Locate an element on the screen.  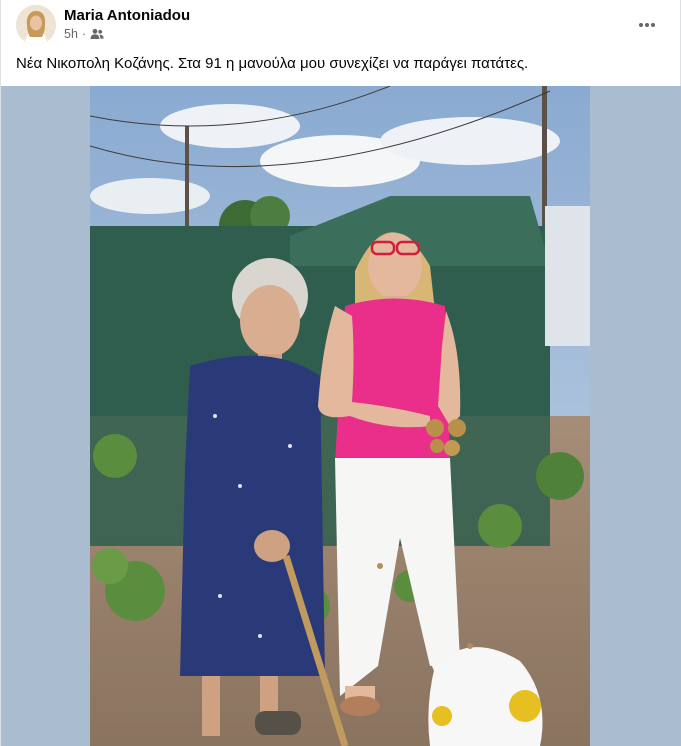
more-horizontal-icon is located at coordinates (647, 24).